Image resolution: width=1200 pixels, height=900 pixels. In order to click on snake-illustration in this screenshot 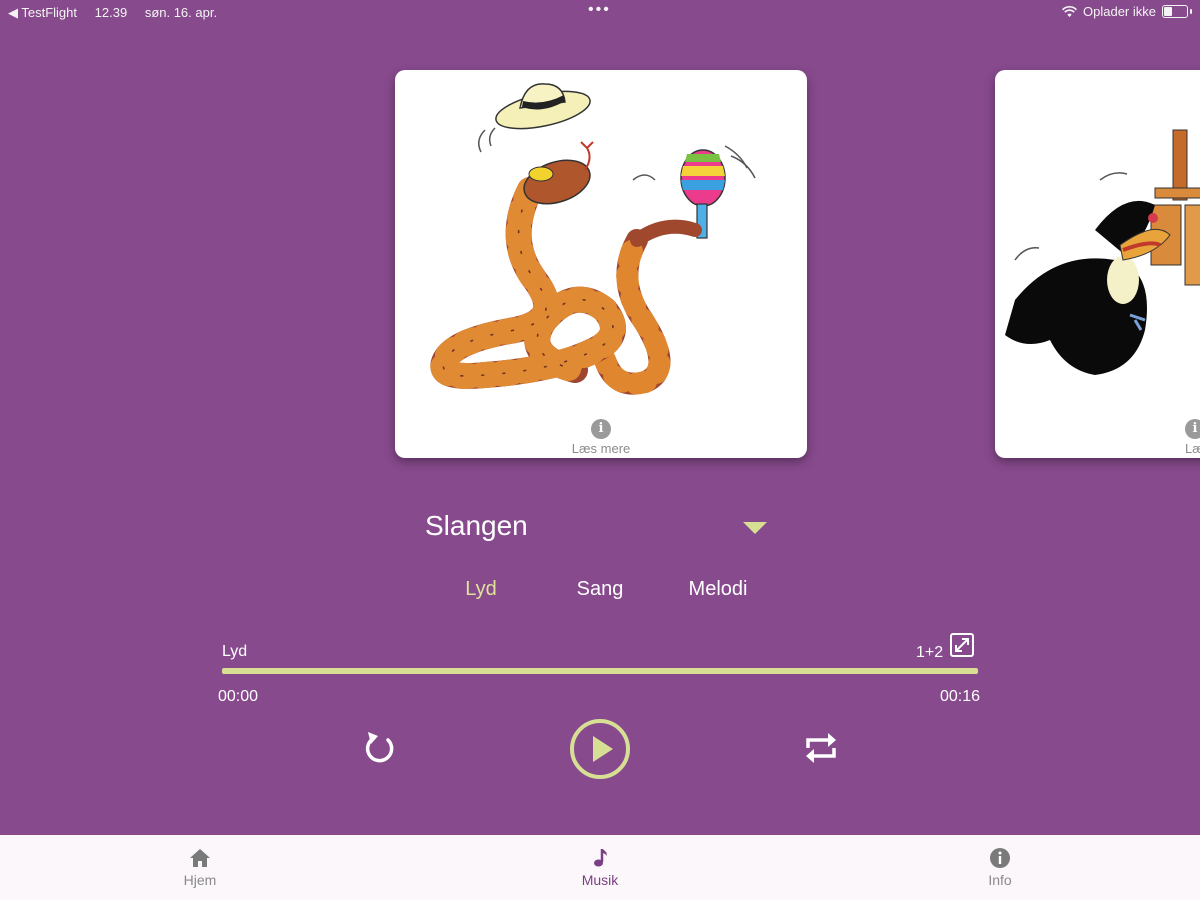, I will do `click(593, 239)`.